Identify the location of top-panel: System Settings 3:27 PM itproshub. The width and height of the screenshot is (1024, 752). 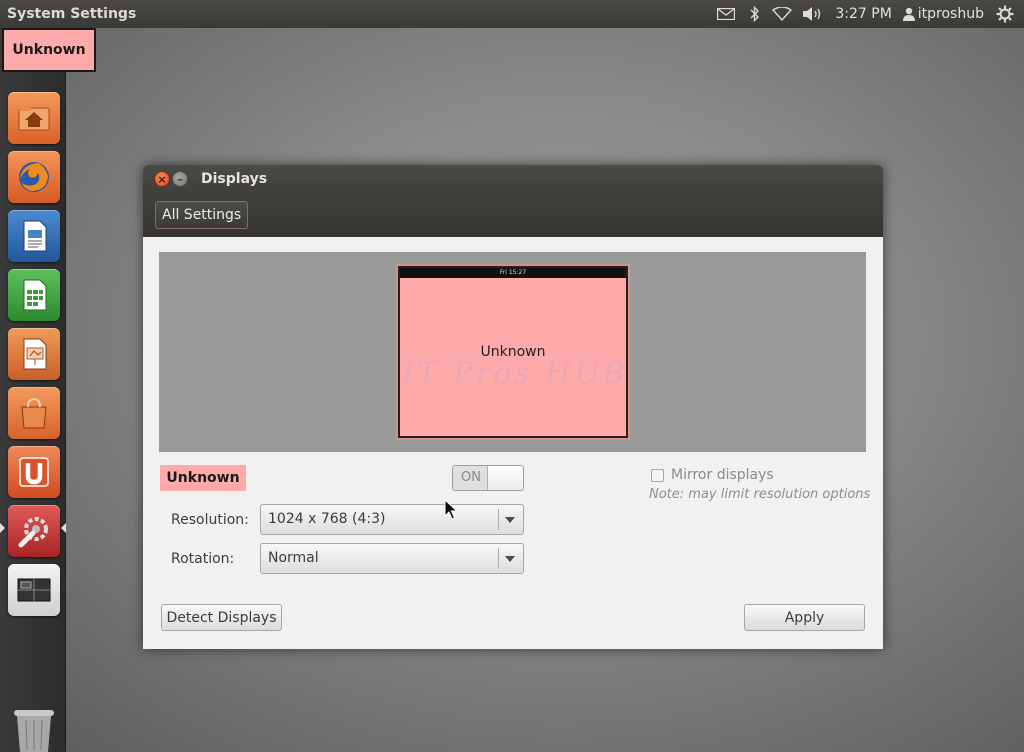
(512, 14).